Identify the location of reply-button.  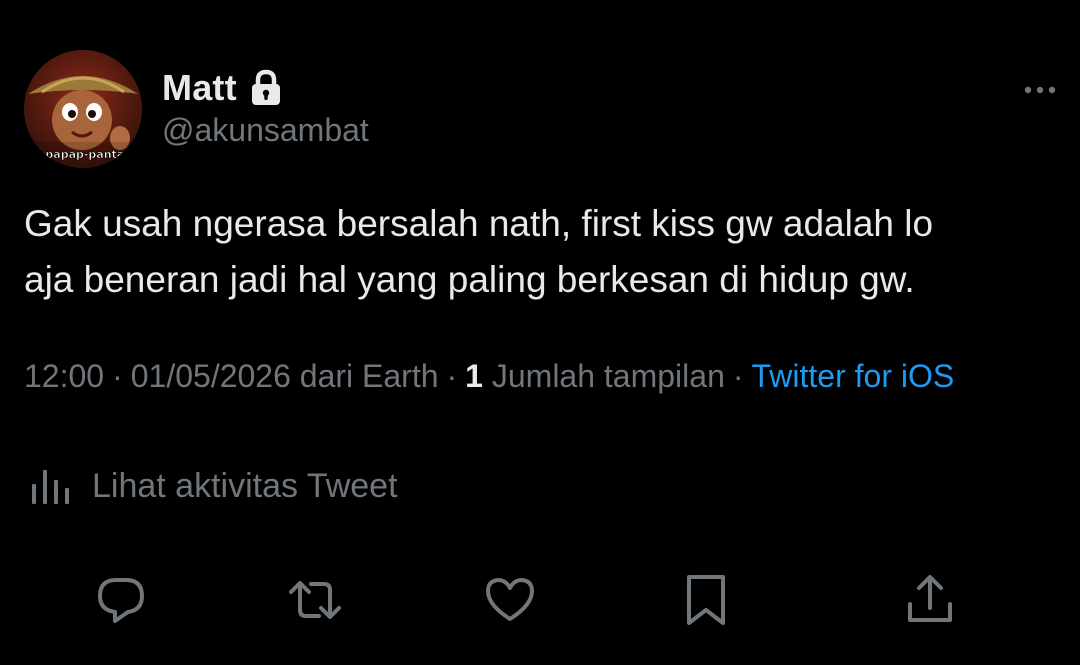
(121, 600).